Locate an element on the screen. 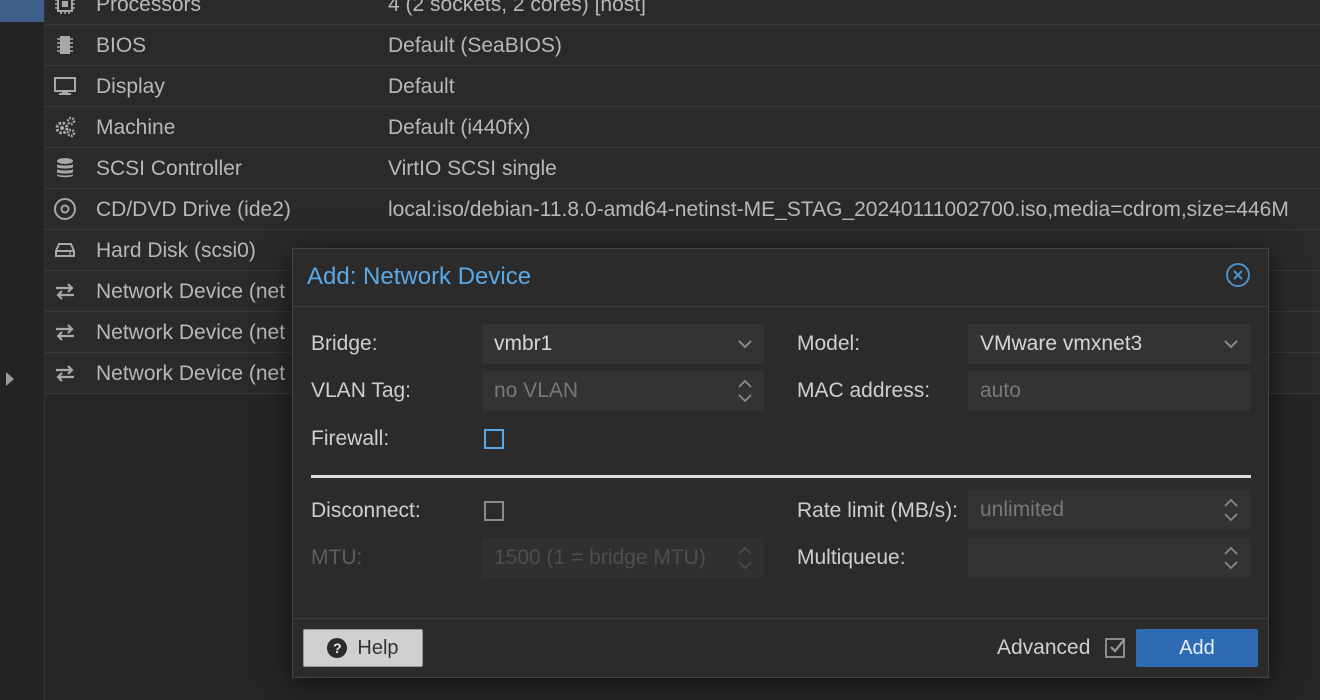 This screenshot has height=700, width=1320. hardware-row-processors: Processors 4 (2 sockets, 2 cores) [host] is located at coordinates (682, 12).